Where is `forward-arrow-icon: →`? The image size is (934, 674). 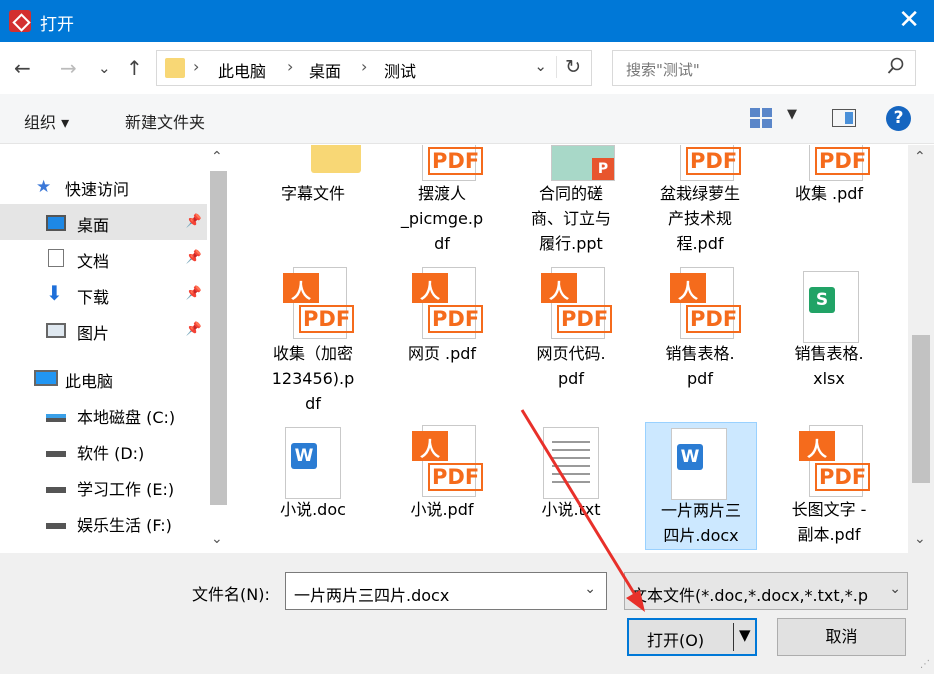
forward-arrow-icon: → is located at coordinates (68, 68).